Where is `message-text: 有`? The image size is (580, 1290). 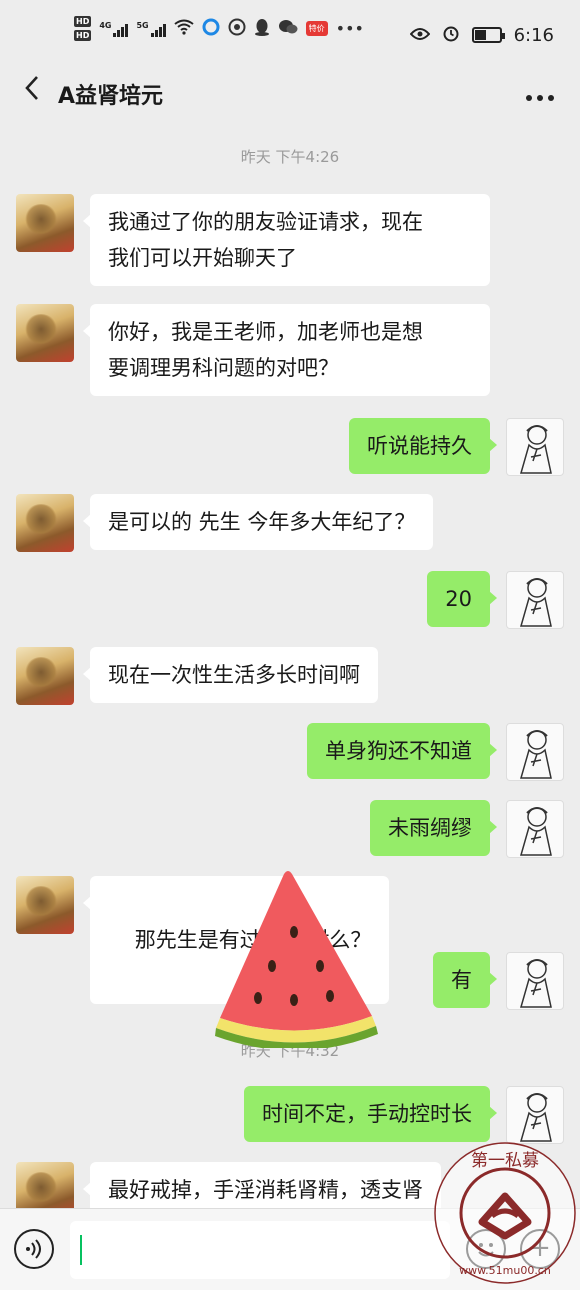
message-text: 有 is located at coordinates (461, 980).